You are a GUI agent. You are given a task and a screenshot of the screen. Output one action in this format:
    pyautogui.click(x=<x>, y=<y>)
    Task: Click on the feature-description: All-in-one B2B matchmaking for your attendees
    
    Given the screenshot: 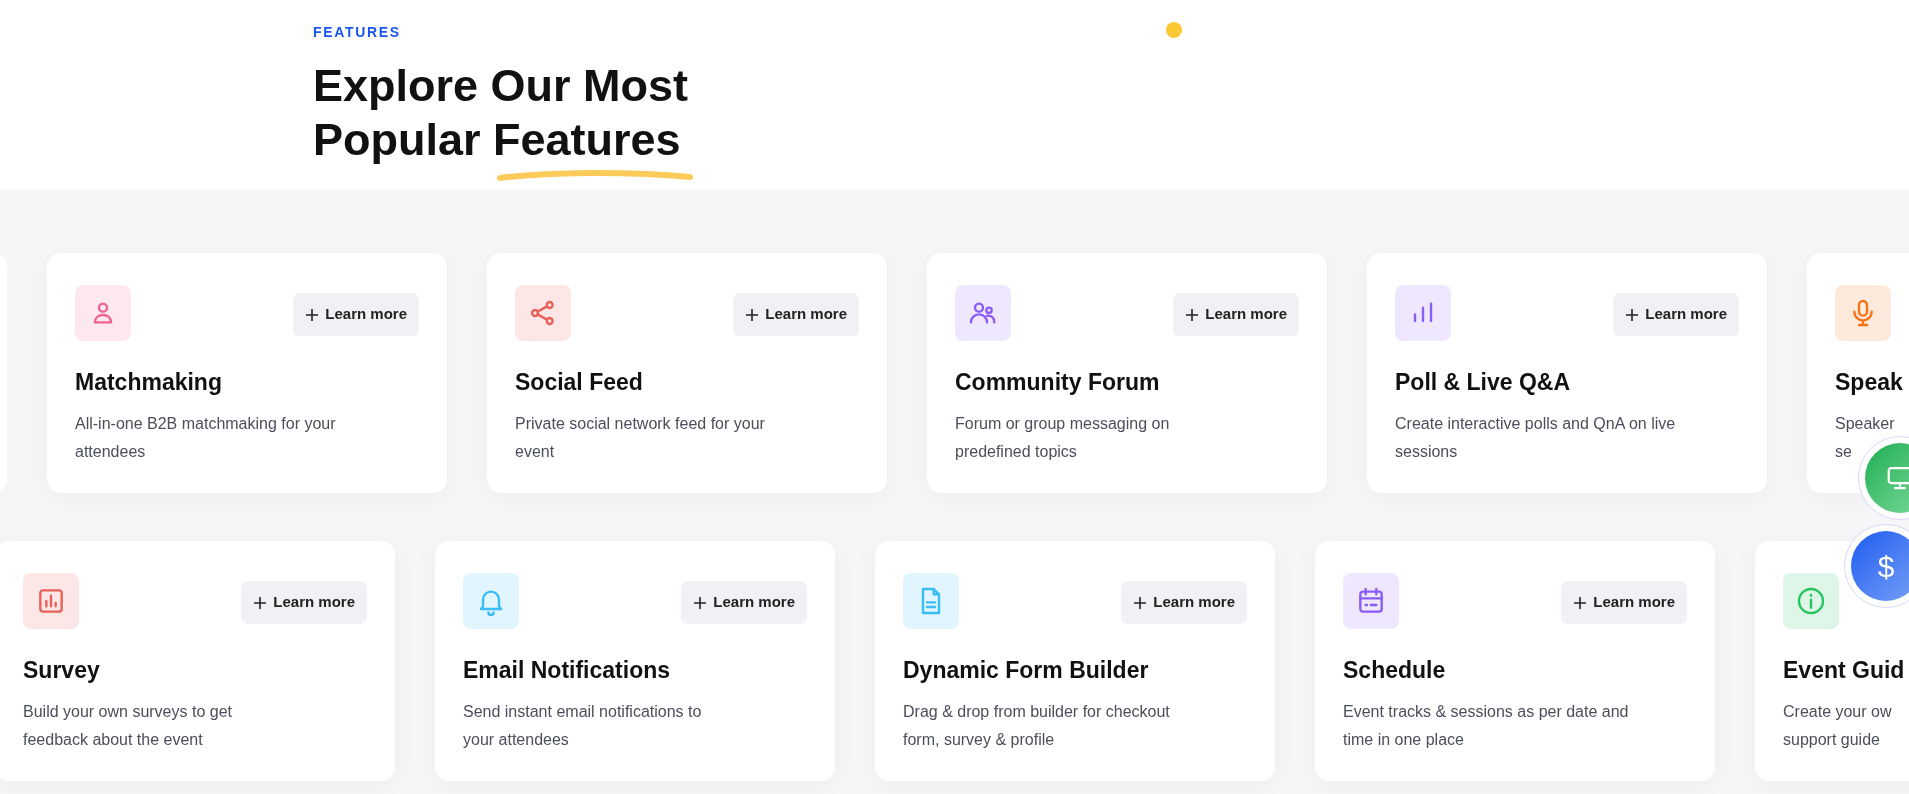 What is the action you would take?
    pyautogui.click(x=205, y=437)
    